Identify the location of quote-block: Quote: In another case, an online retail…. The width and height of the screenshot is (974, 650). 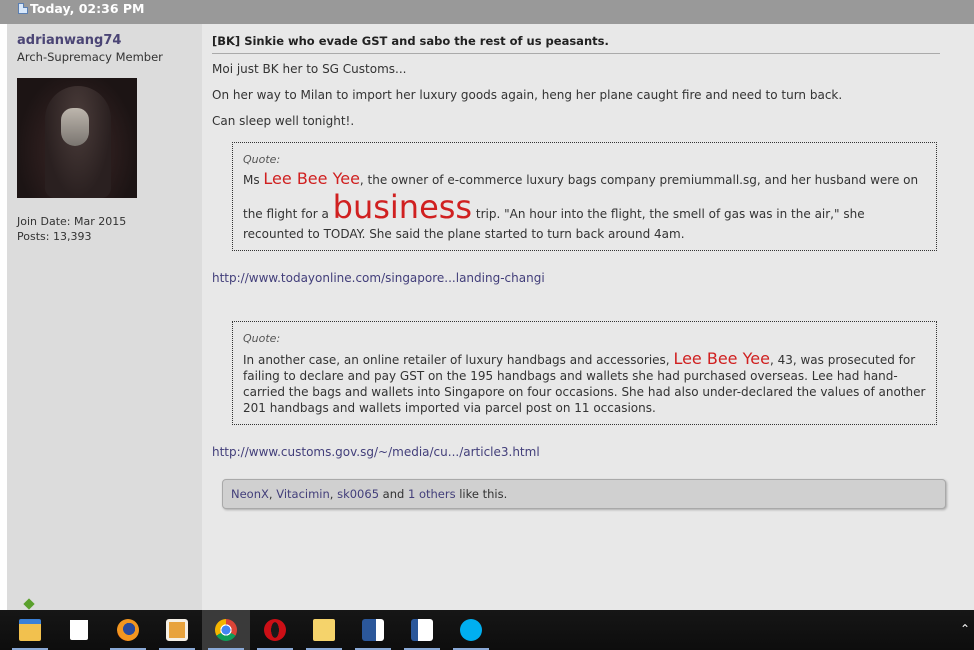
(584, 373).